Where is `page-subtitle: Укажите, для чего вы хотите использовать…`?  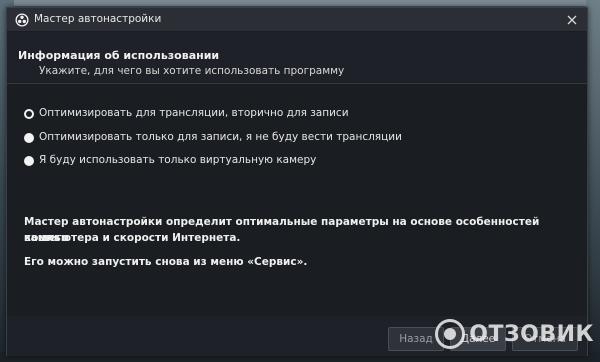 page-subtitle: Укажите, для чего вы хотите использовать… is located at coordinates (192, 71).